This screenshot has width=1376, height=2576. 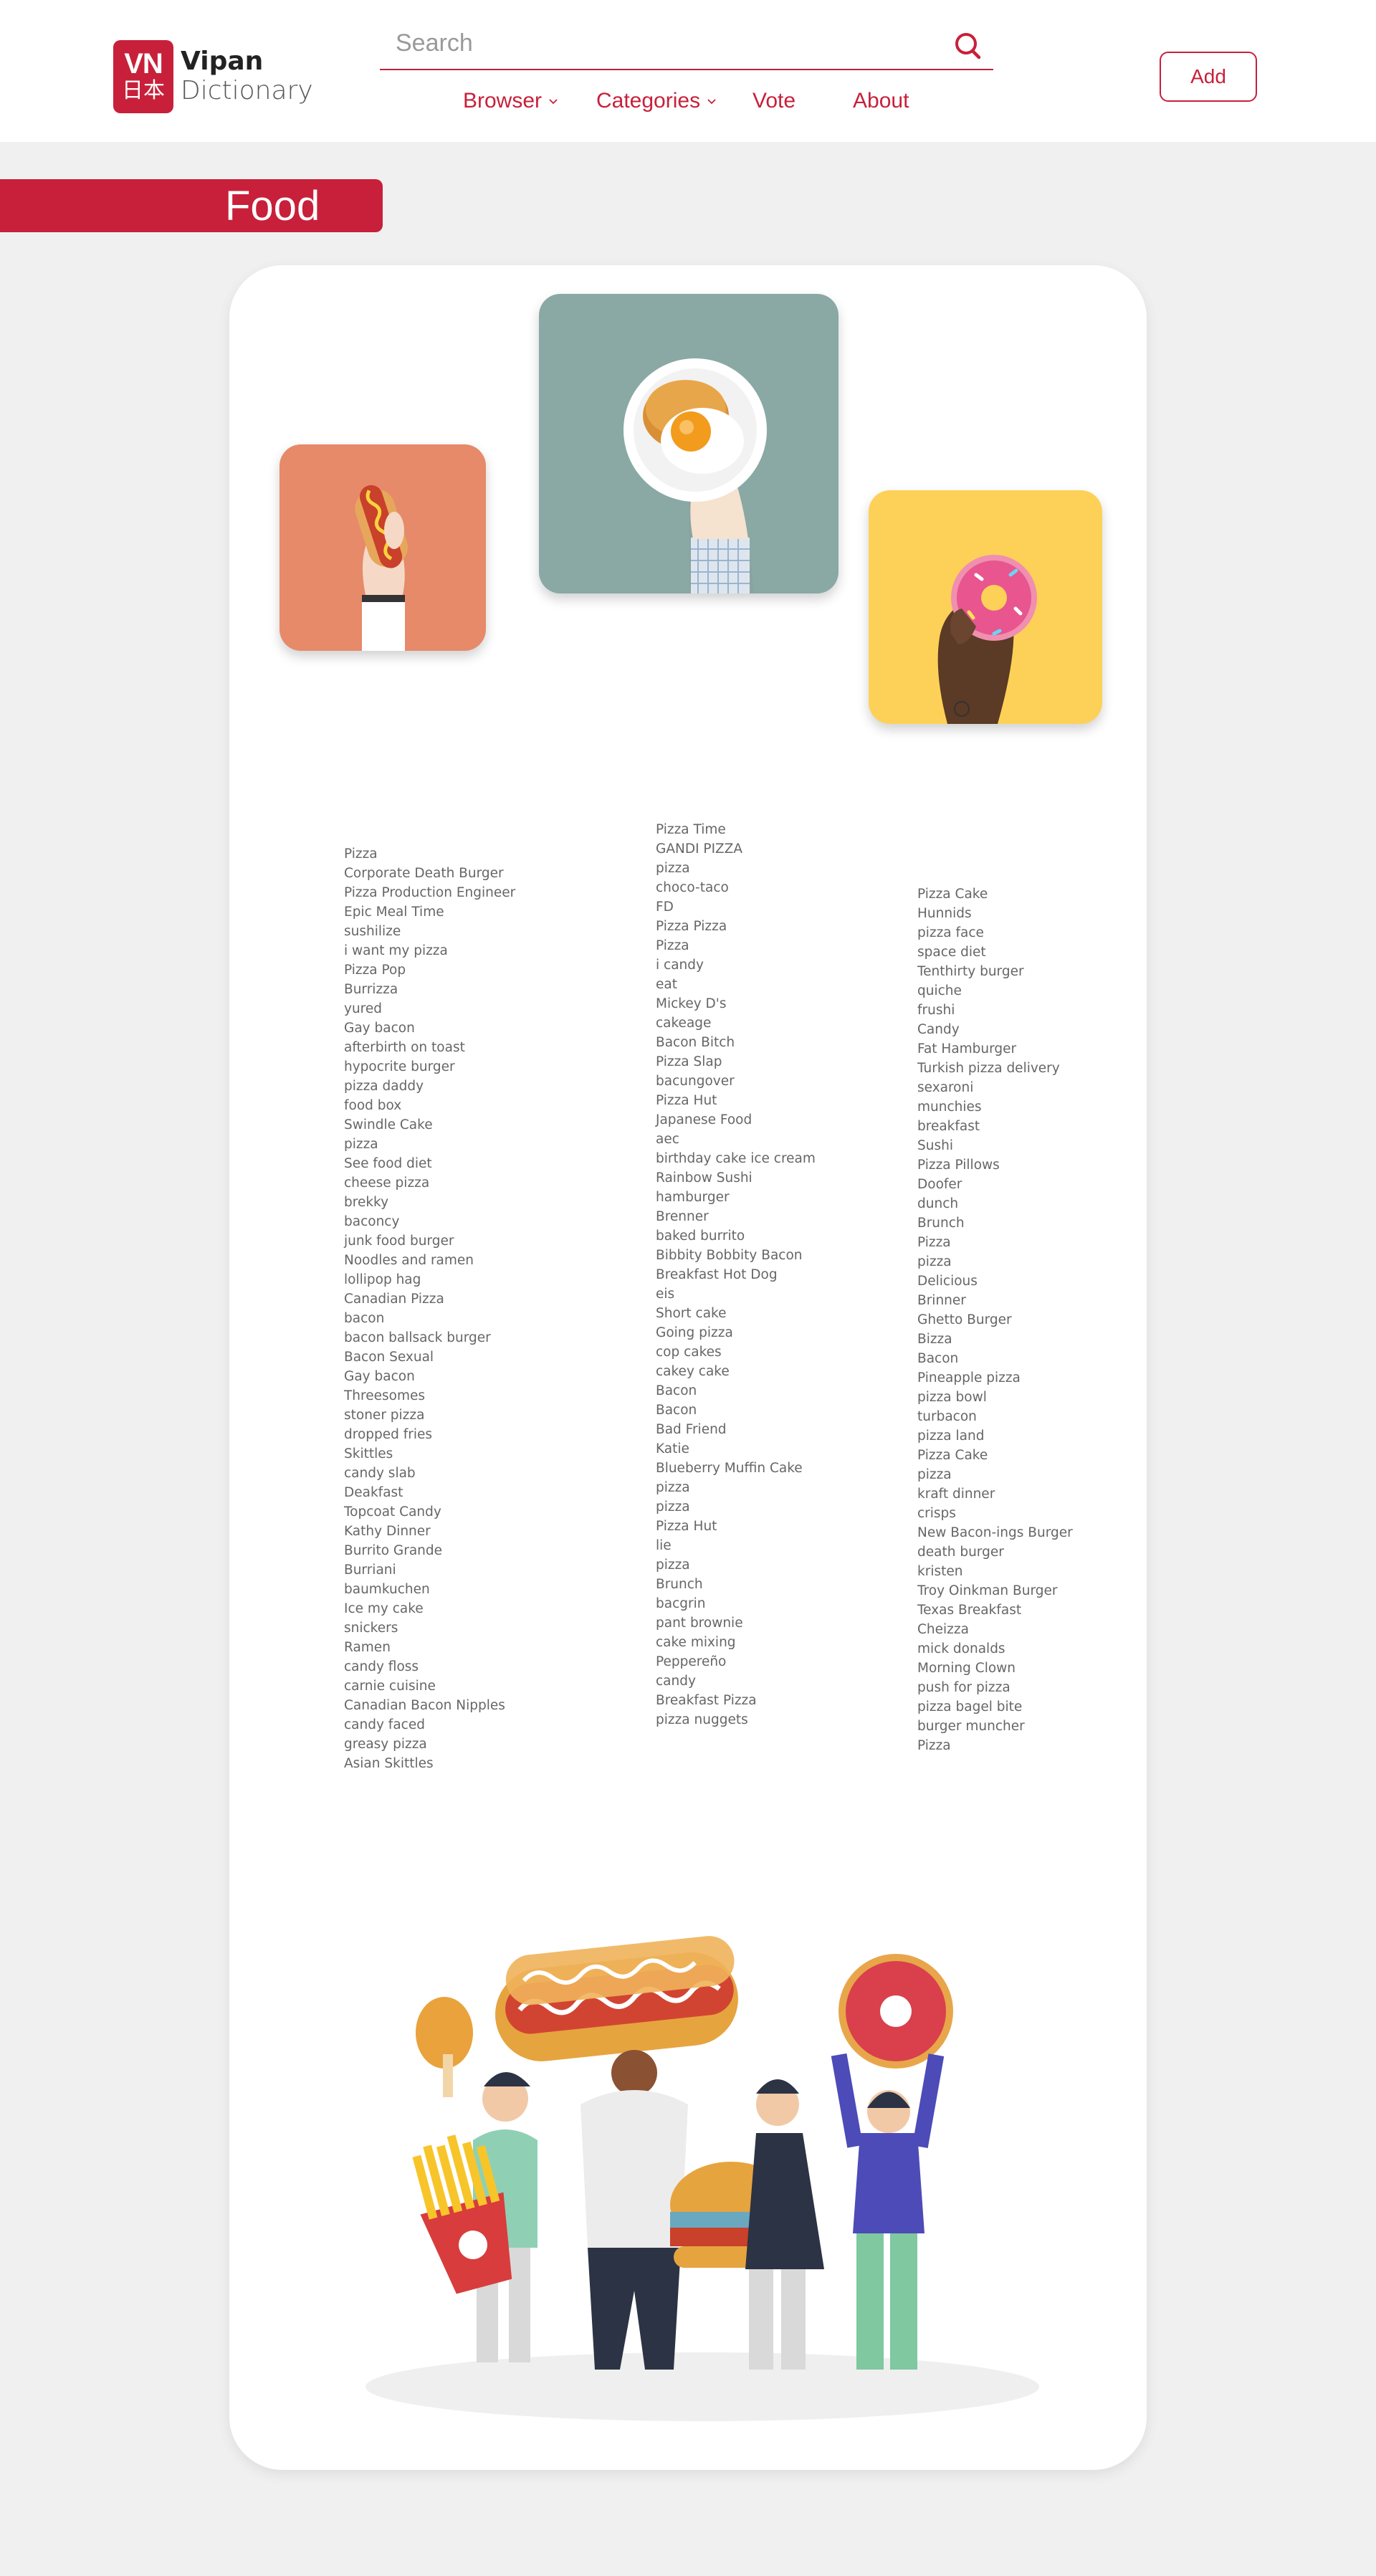 I want to click on word-entry: pizza bowl, so click(x=995, y=1397).